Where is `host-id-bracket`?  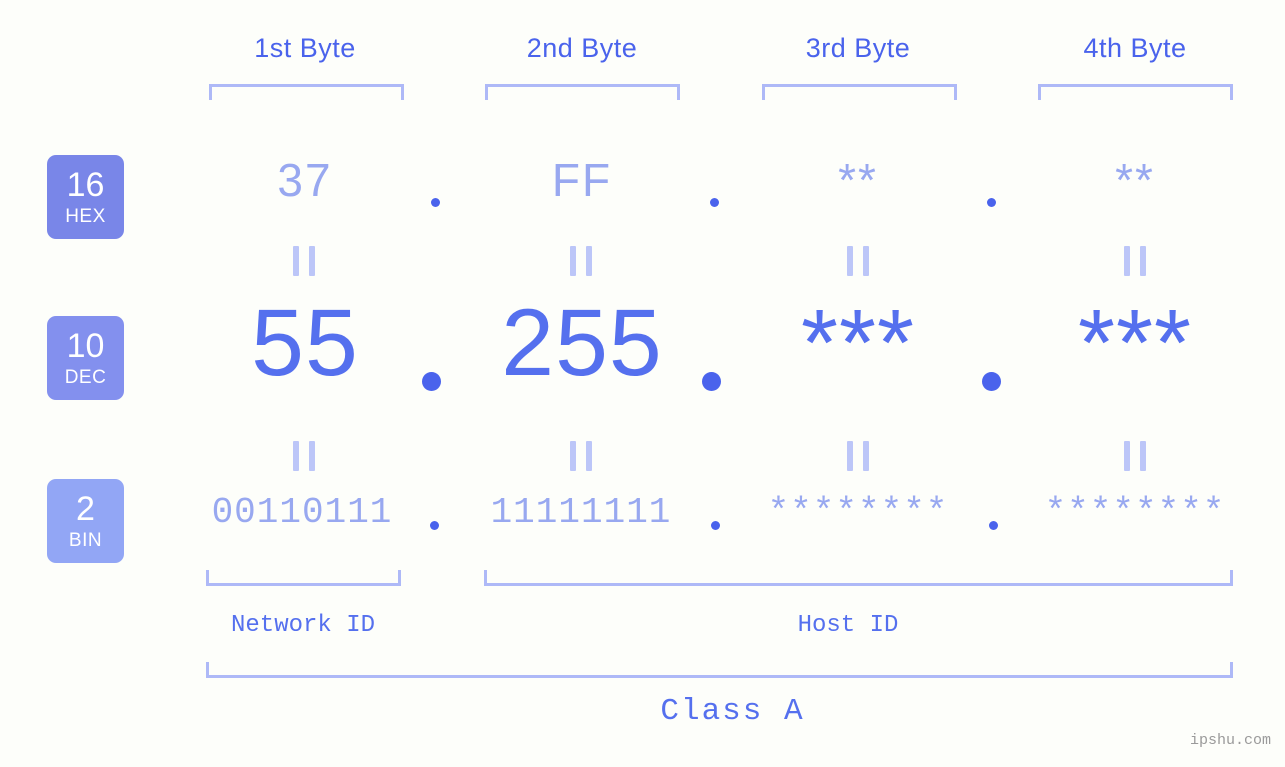 host-id-bracket is located at coordinates (858, 578).